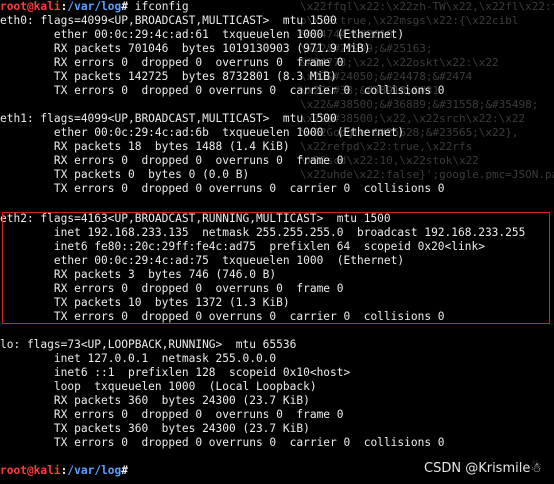 The height and width of the screenshot is (484, 554). Describe the element at coordinates (158, 386) in the screenshot. I see `lo-line: loop txqueuelen 1000 (Local Loopback)` at that location.